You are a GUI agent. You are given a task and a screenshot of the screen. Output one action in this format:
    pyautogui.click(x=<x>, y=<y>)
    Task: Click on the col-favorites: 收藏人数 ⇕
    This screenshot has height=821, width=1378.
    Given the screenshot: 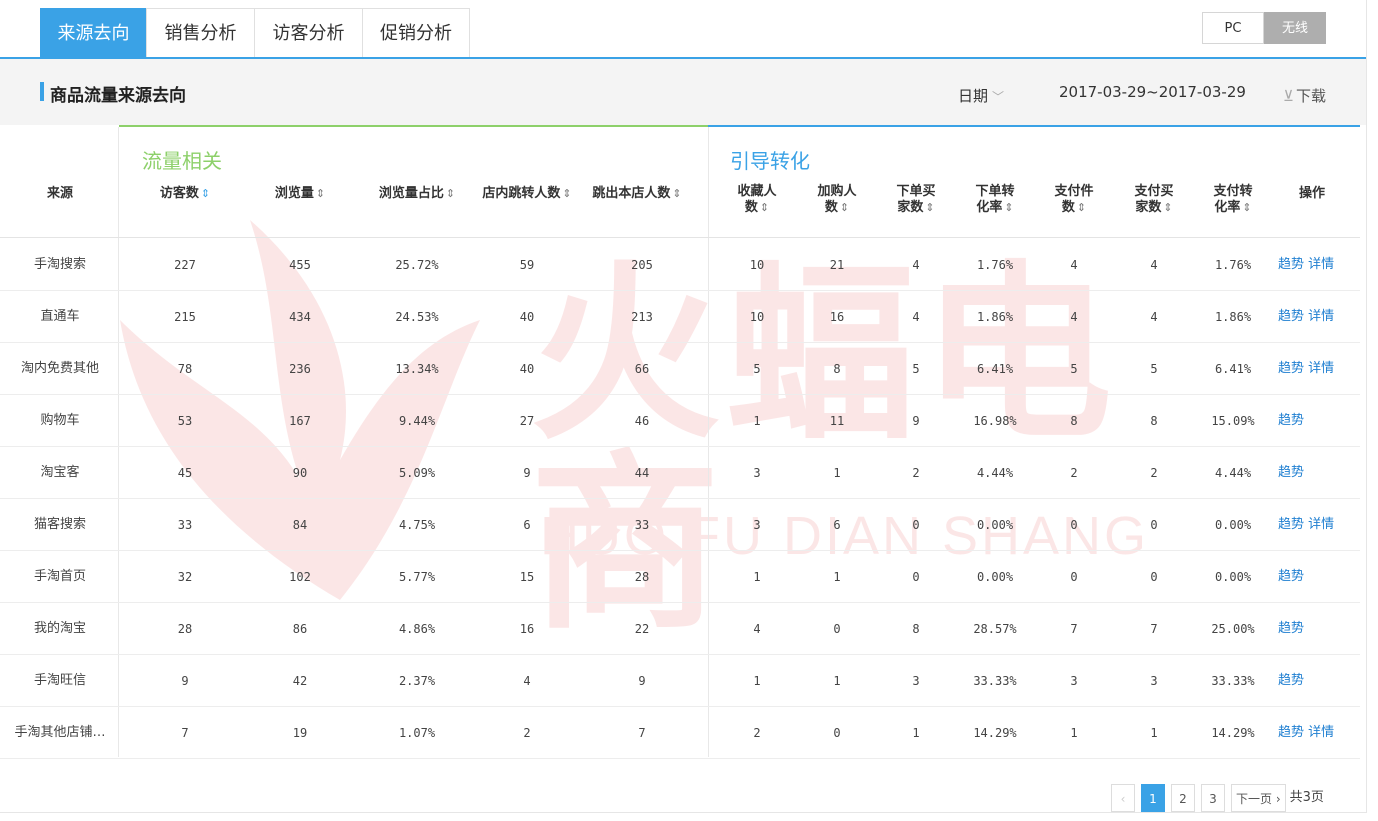 What is the action you would take?
    pyautogui.click(x=757, y=200)
    